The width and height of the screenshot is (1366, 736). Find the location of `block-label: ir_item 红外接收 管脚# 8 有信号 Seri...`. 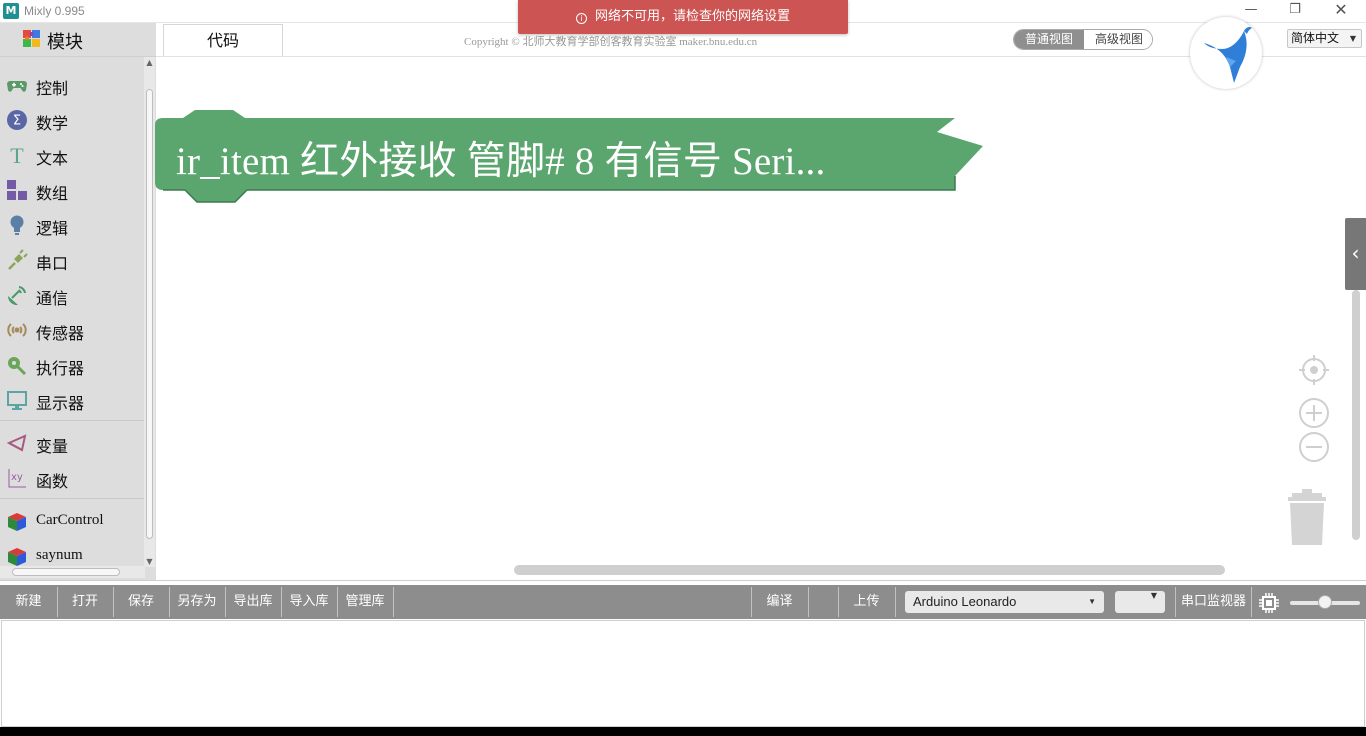

block-label: ir_item 红外接收 管脚# 8 有信号 Seri... is located at coordinates (501, 161).